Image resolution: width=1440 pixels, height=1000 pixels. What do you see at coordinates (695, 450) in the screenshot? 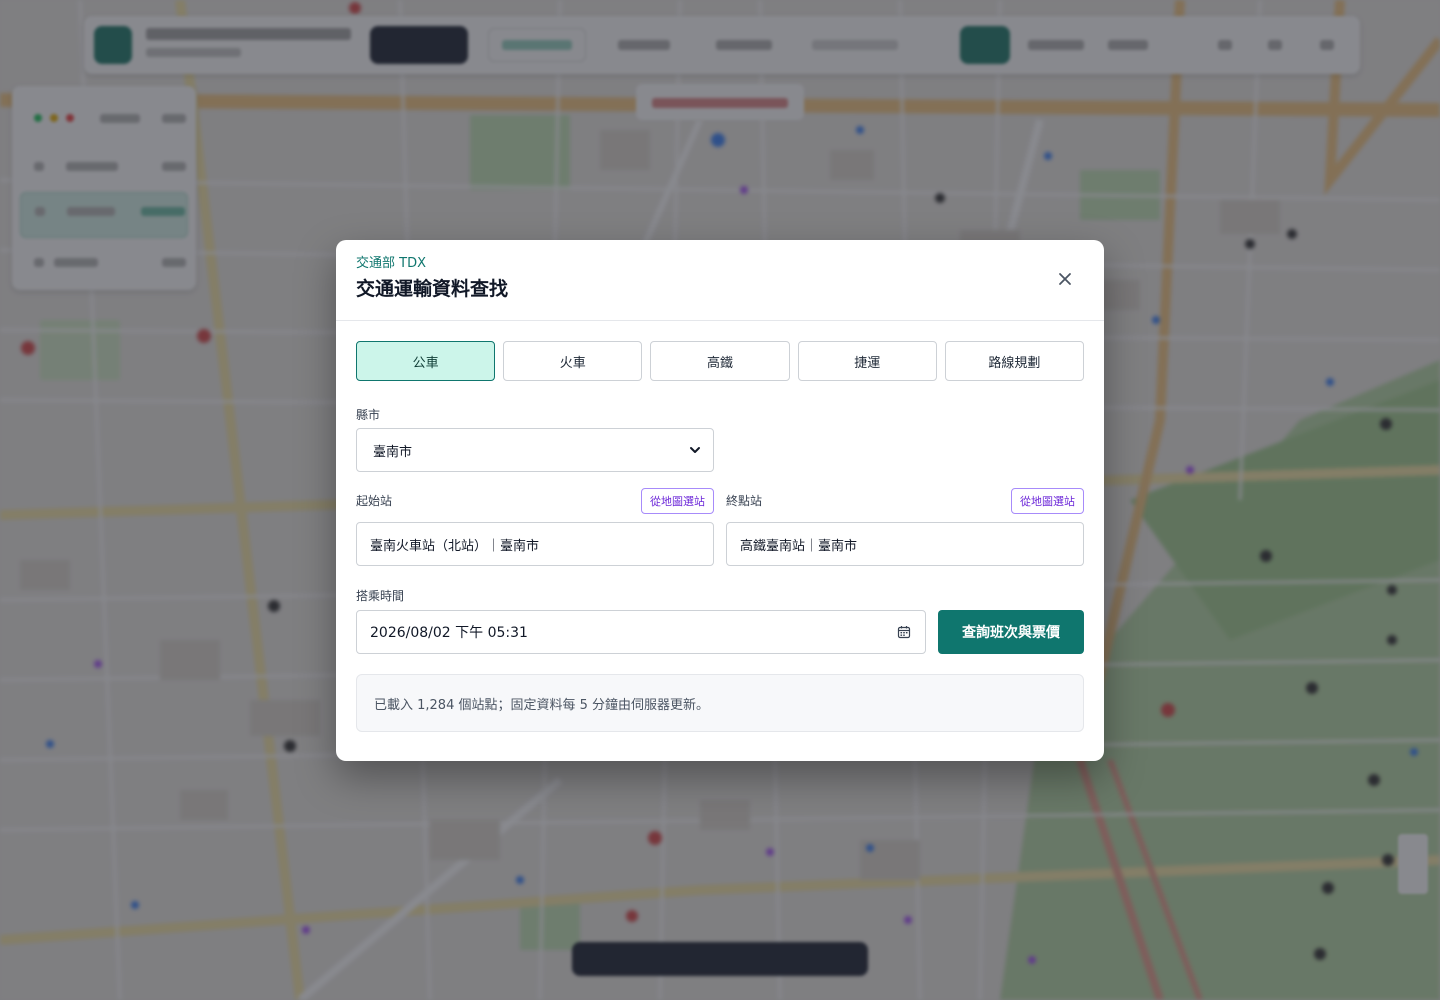
I see `chevron-down-icon` at bounding box center [695, 450].